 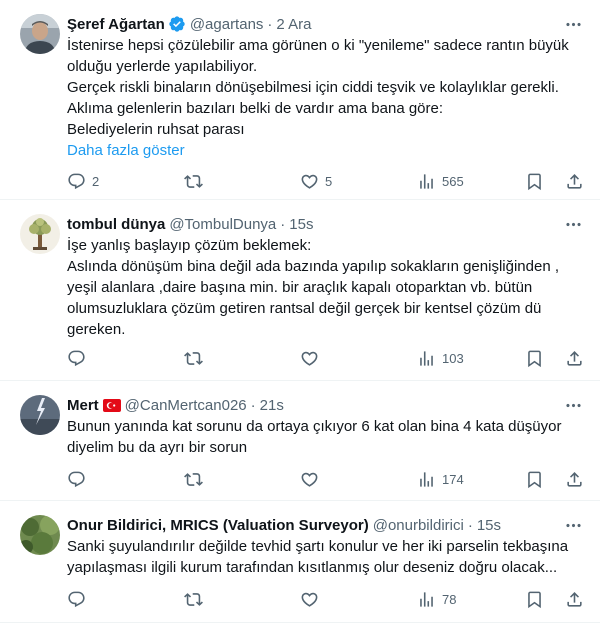 I want to click on views-count: 174, so click(x=453, y=479).